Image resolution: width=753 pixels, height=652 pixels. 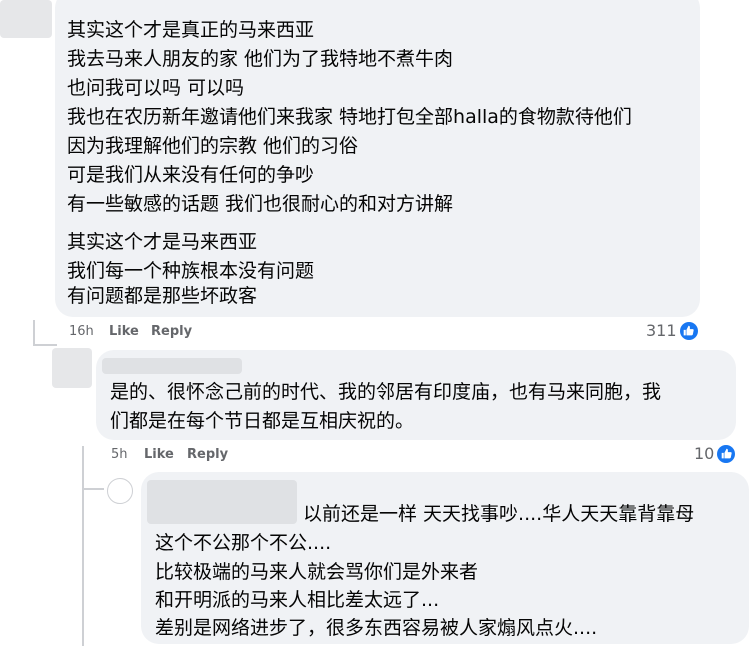 What do you see at coordinates (191, 271) in the screenshot?
I see `comment-text-line: 我们每一个种族根本没有问题` at bounding box center [191, 271].